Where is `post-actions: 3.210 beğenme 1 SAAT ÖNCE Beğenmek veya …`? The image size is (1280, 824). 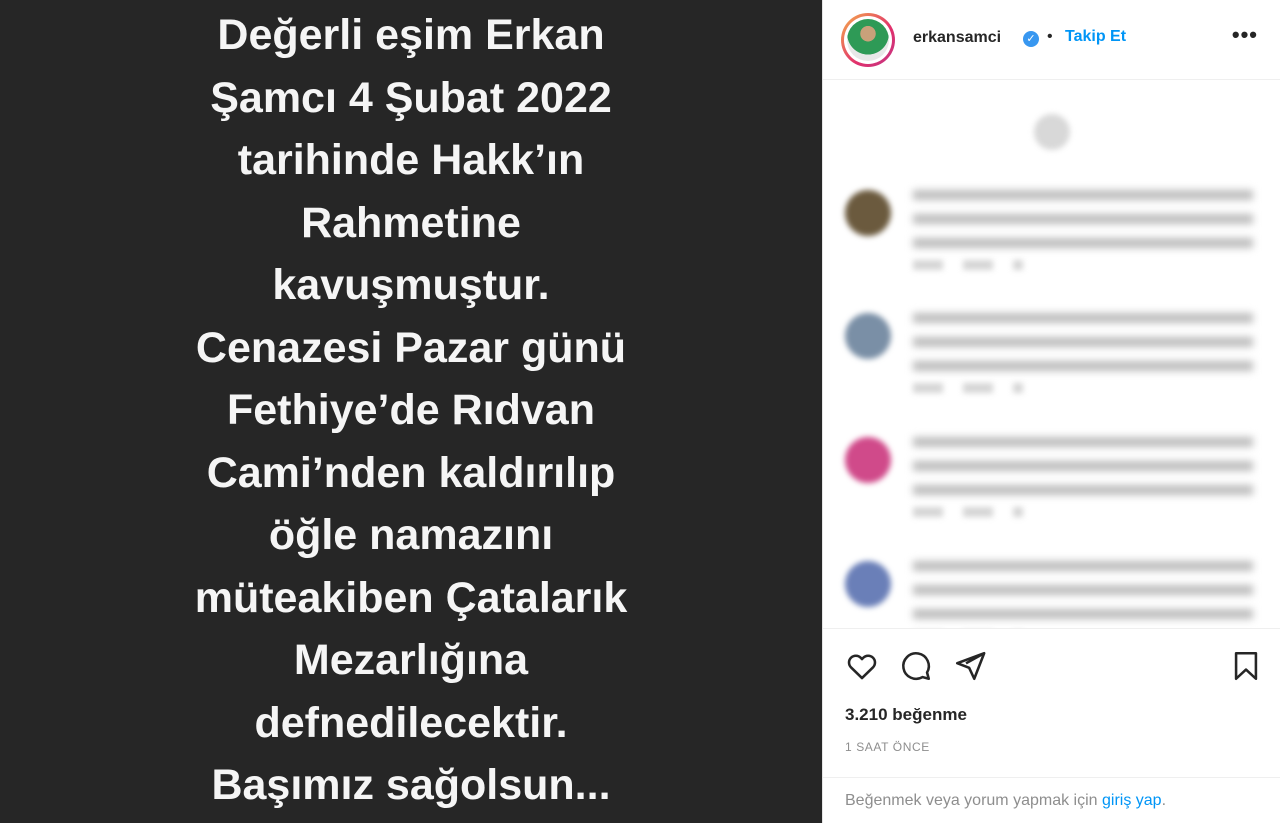 post-actions: 3.210 beğenme 1 SAAT ÖNCE Beğenmek veya … is located at coordinates (1051, 725).